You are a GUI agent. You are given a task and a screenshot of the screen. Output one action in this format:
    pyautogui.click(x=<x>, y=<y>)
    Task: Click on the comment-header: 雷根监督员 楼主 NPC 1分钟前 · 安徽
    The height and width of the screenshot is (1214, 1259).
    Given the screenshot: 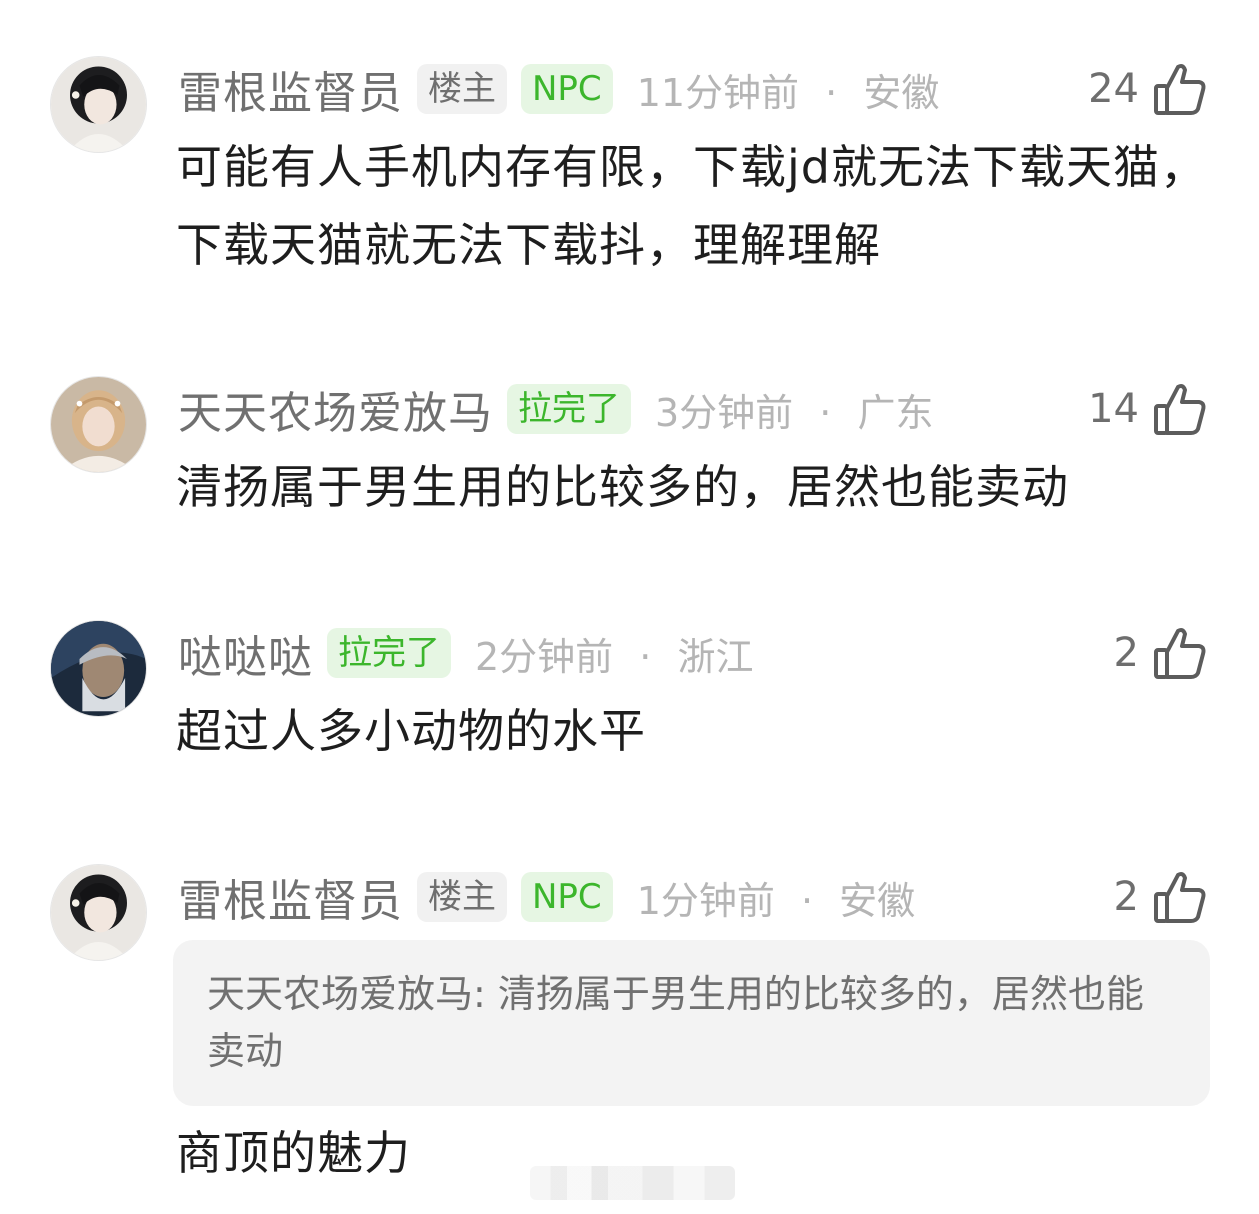 What is the action you would take?
    pyautogui.click(x=718, y=897)
    